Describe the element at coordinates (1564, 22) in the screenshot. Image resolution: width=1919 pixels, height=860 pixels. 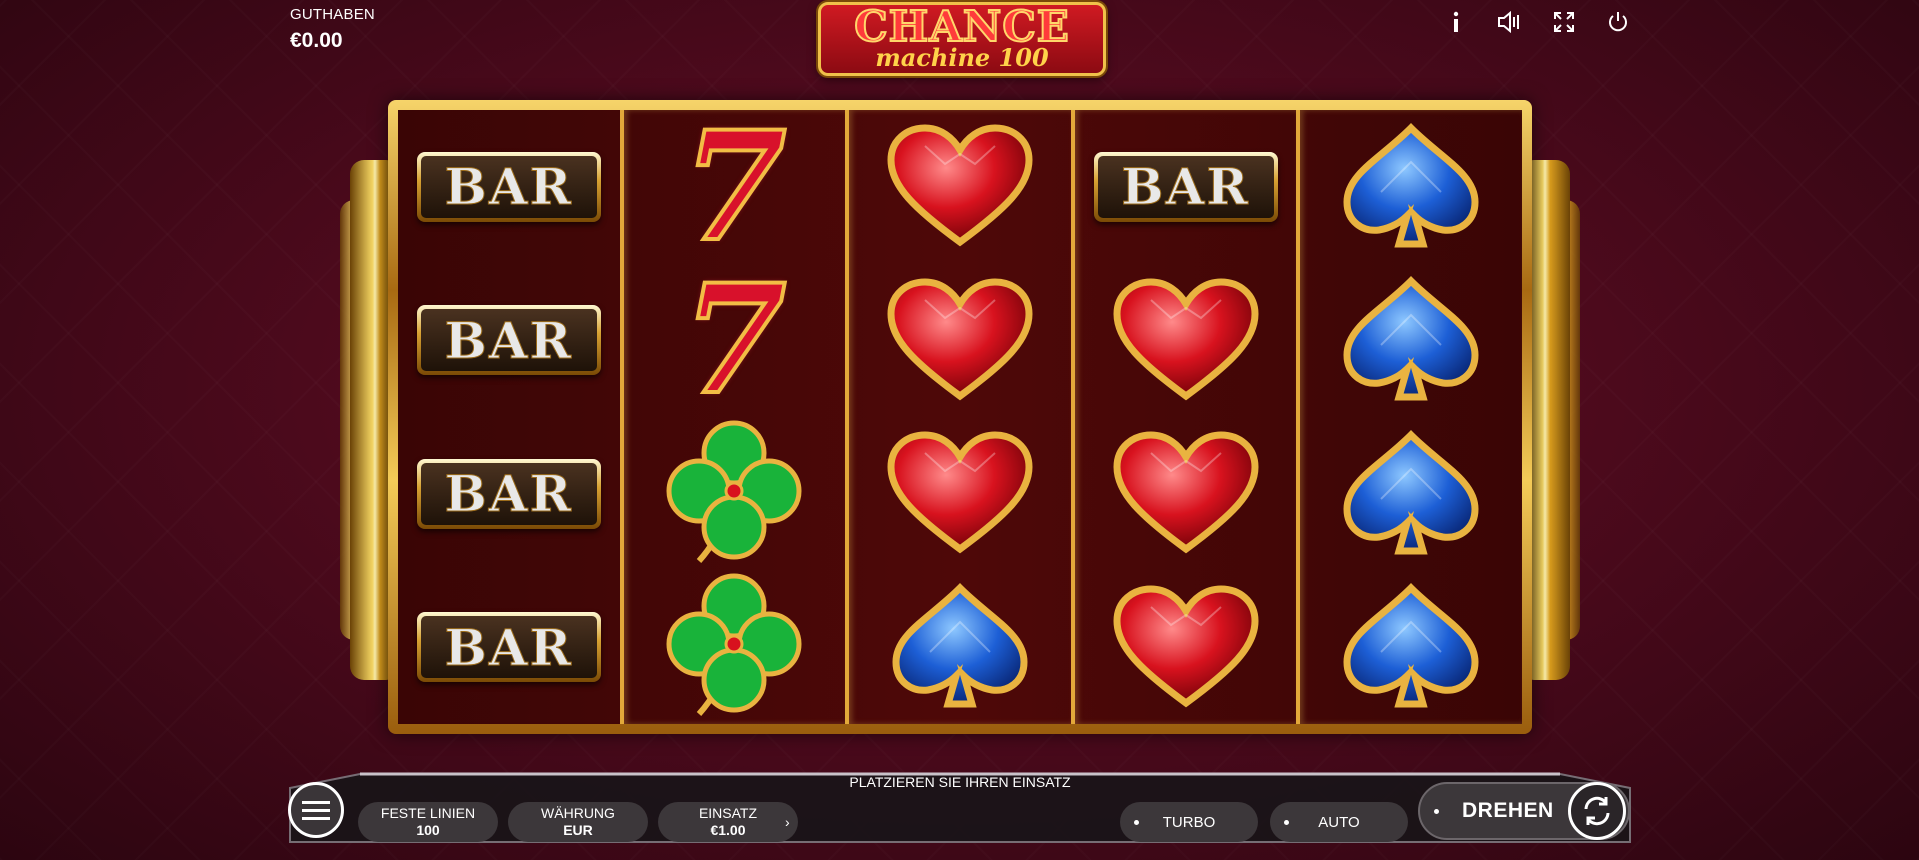
I see `fullscreen-icon` at that location.